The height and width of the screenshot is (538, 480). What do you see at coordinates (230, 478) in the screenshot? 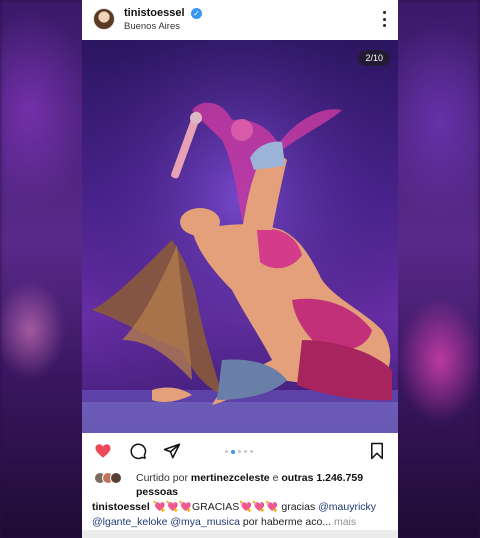
I see `liker-username: mertinezceleste` at bounding box center [230, 478].